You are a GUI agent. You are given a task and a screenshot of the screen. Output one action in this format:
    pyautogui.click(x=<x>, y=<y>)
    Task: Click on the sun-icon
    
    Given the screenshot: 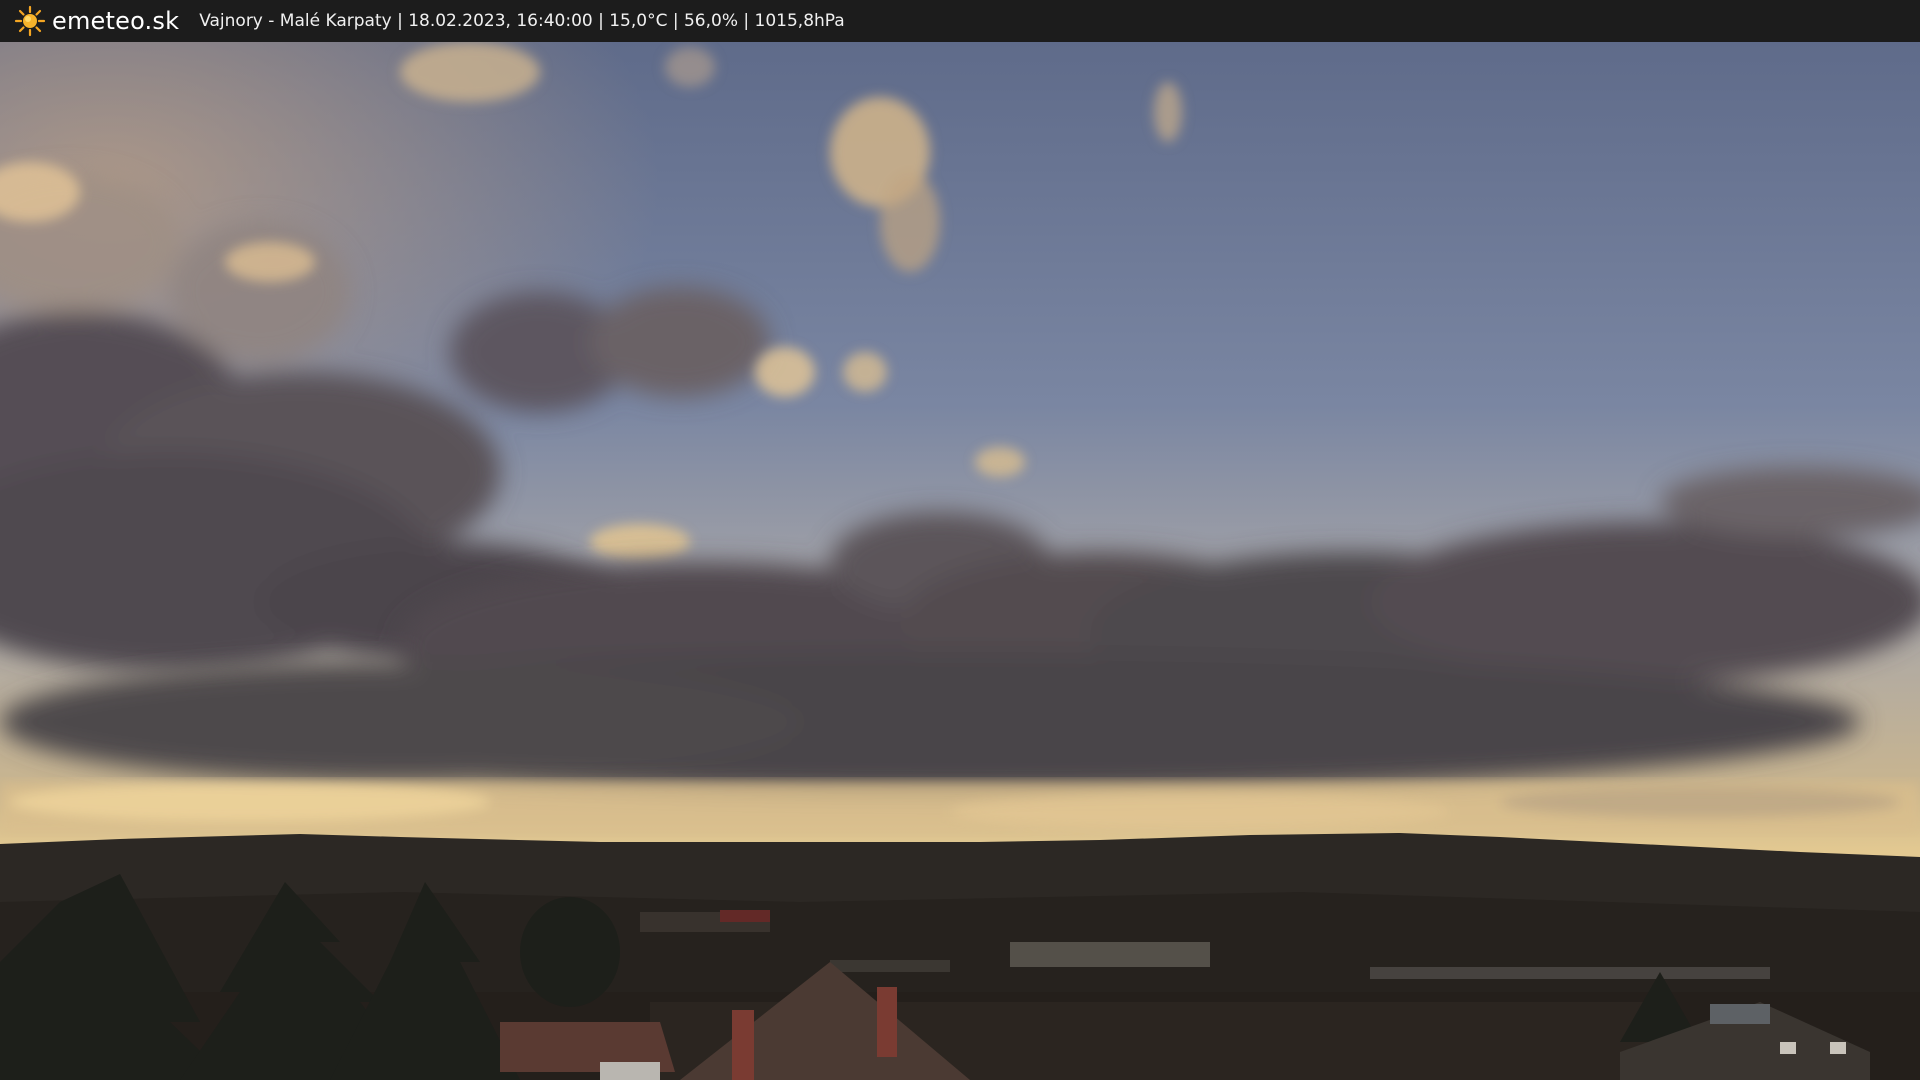 What is the action you would take?
    pyautogui.click(x=30, y=21)
    